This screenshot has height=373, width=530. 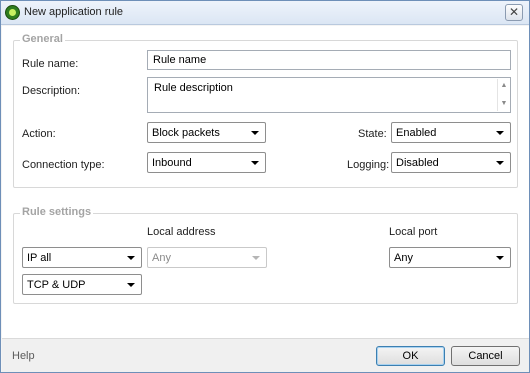 I want to click on protocol-select-value: TCP & UDP, so click(x=56, y=285).